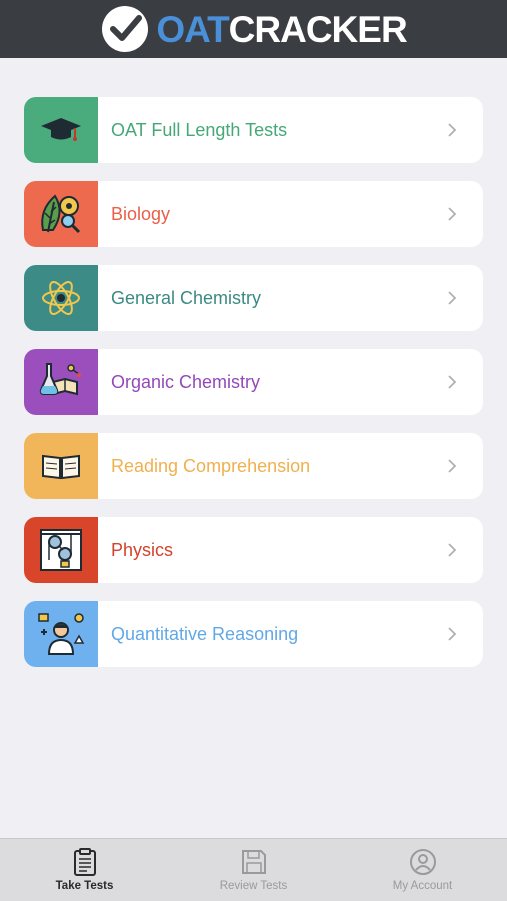 This screenshot has width=507, height=901. What do you see at coordinates (253, 886) in the screenshot?
I see `tab-label: Review Tests` at bounding box center [253, 886].